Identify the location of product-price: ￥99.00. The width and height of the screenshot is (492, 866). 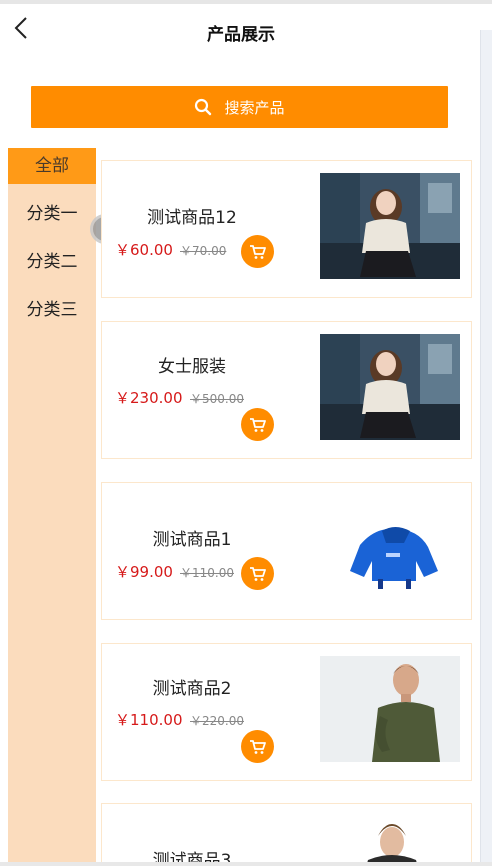
(144, 572).